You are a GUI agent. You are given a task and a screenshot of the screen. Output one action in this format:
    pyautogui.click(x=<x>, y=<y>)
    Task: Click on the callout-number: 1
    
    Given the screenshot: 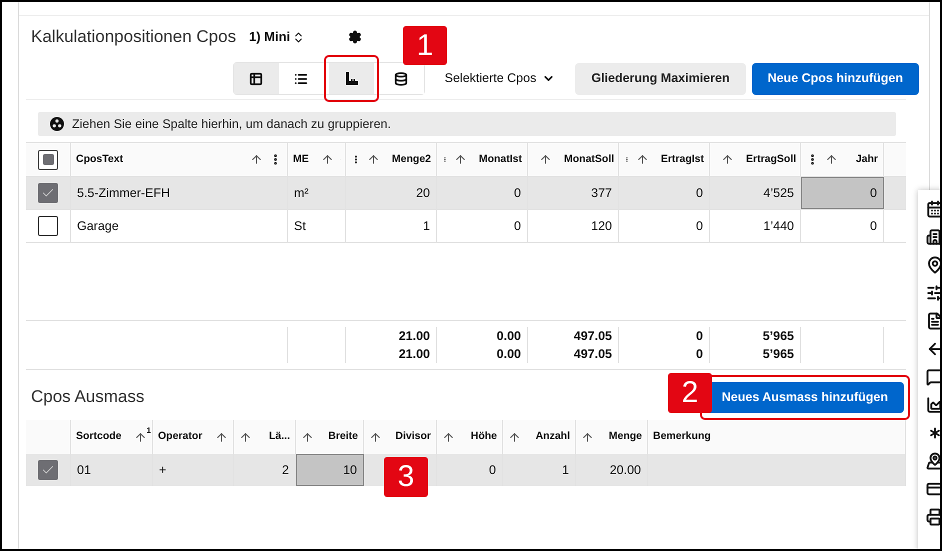 What is the action you would take?
    pyautogui.click(x=425, y=45)
    